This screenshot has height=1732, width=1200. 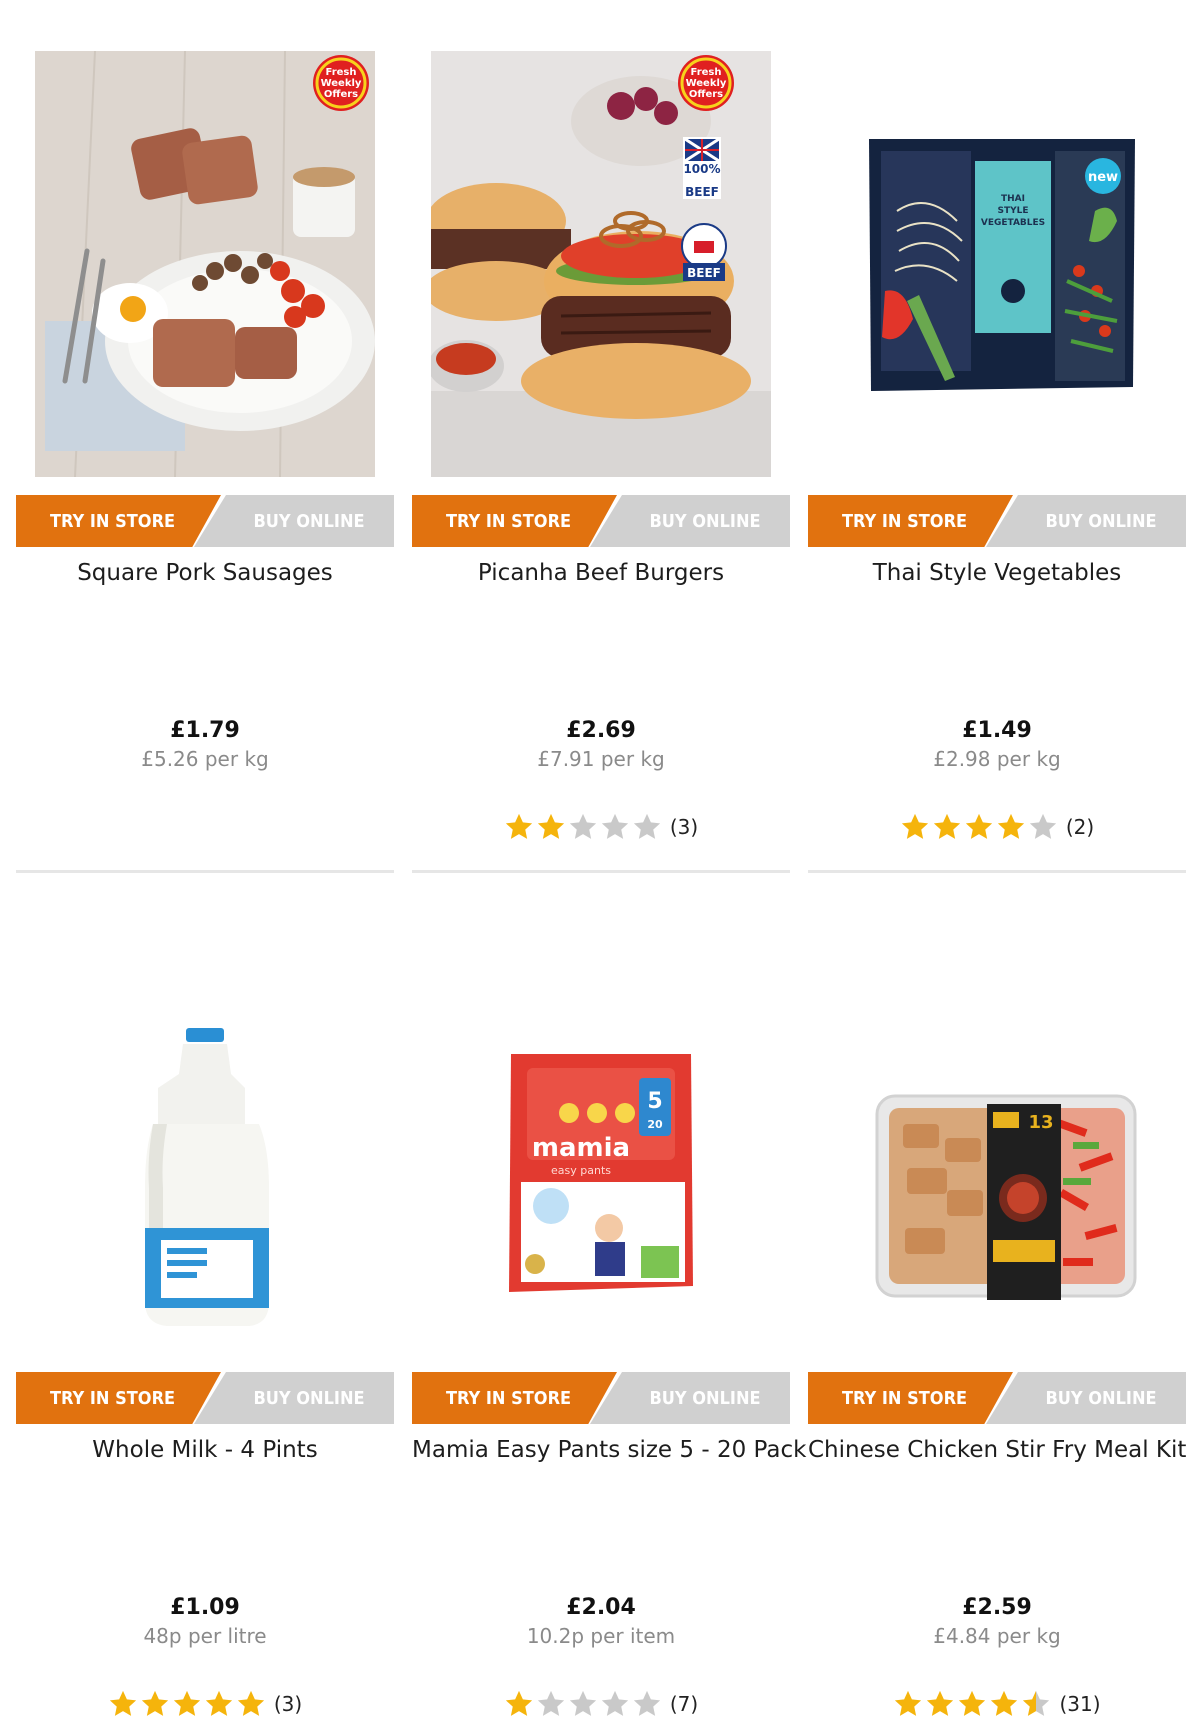 I want to click on svg-text: mamia, so click(x=581, y=1148).